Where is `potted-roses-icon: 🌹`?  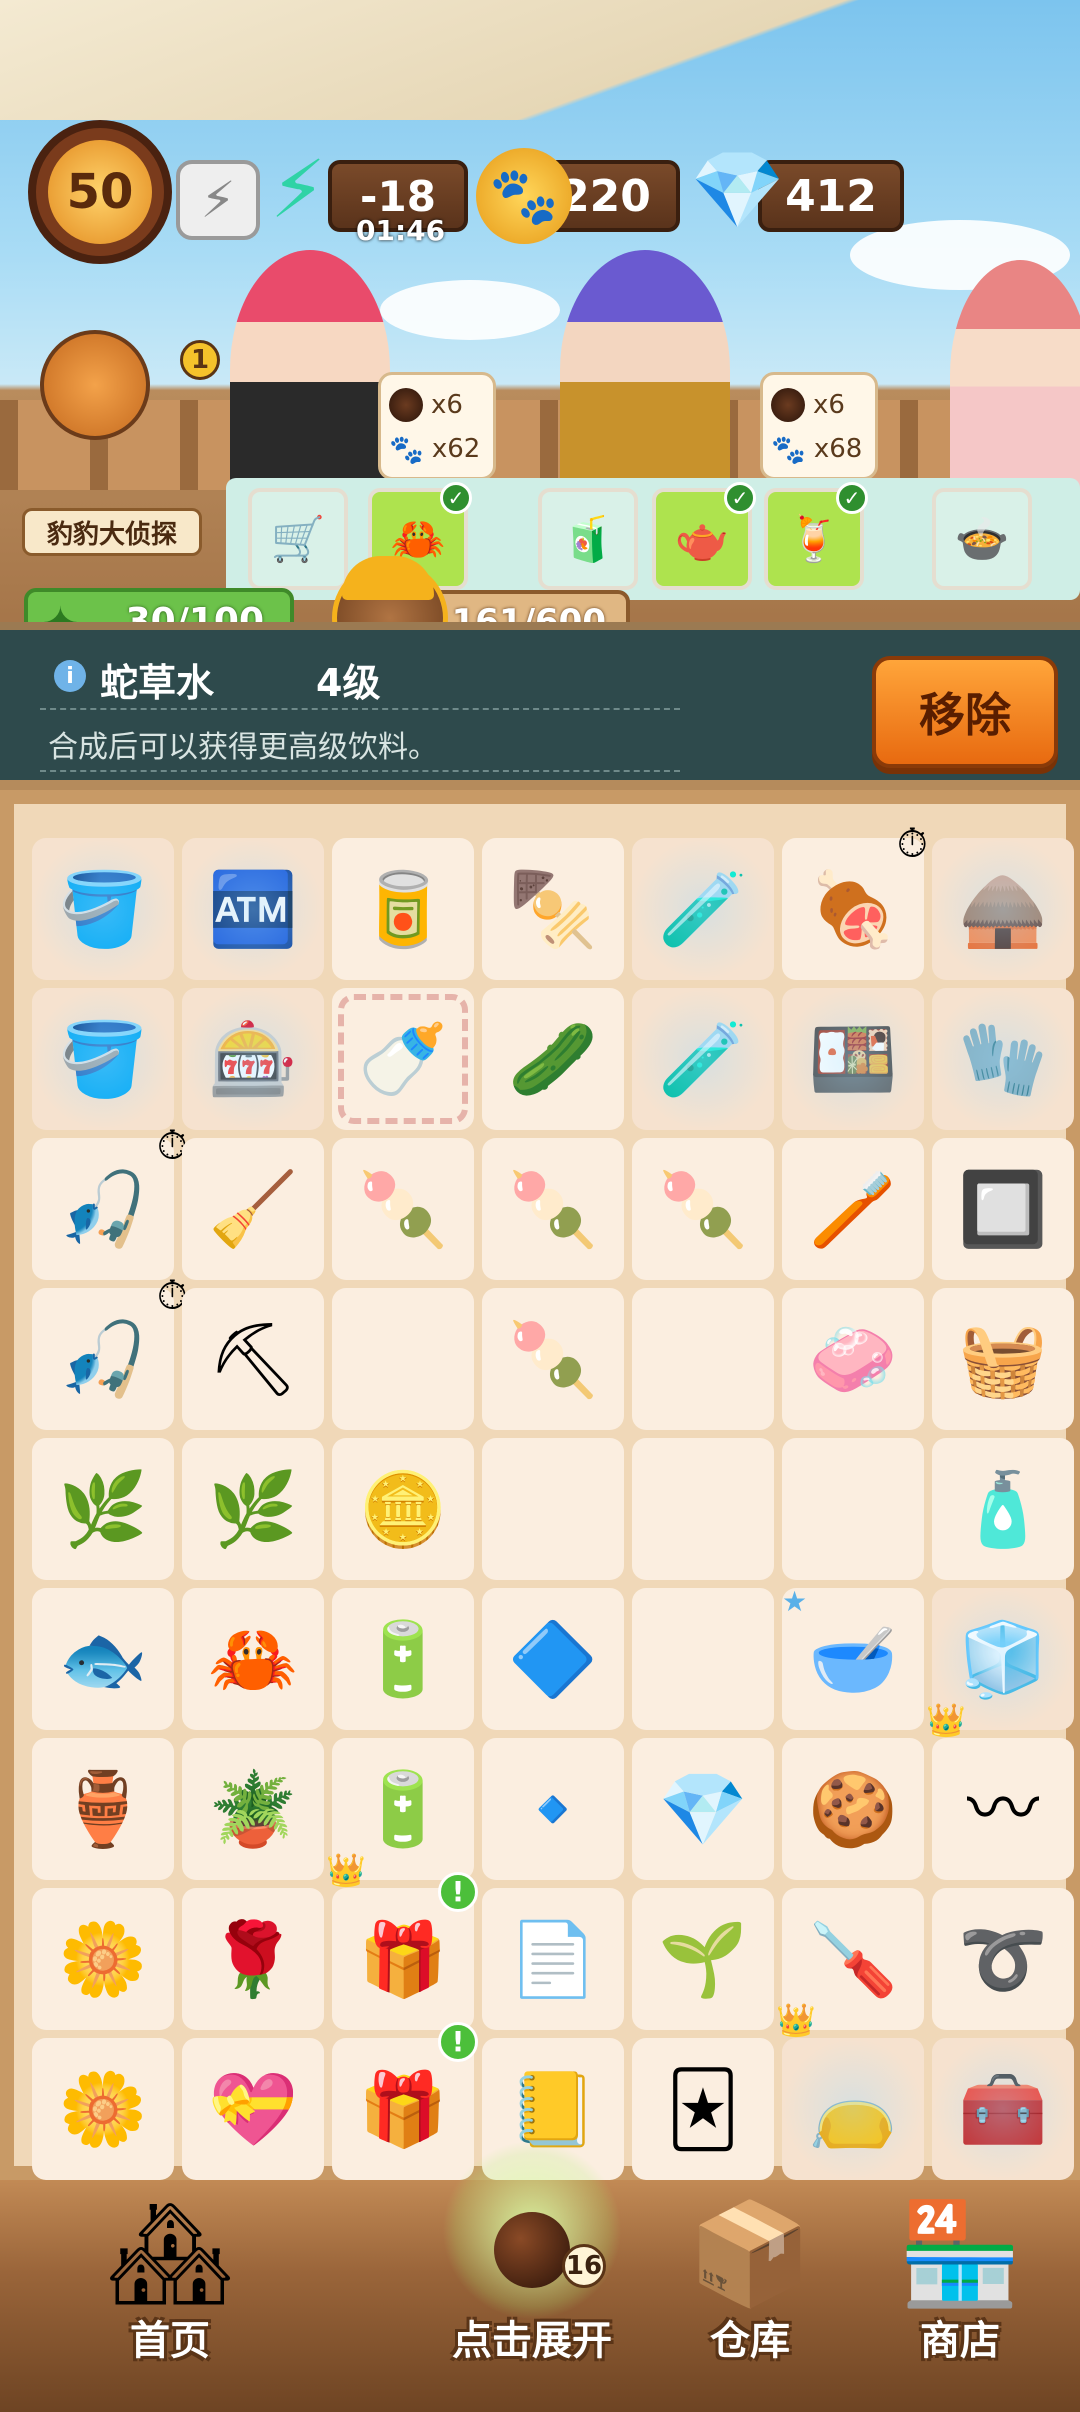
potted-roses-icon: 🌹 is located at coordinates (253, 1959).